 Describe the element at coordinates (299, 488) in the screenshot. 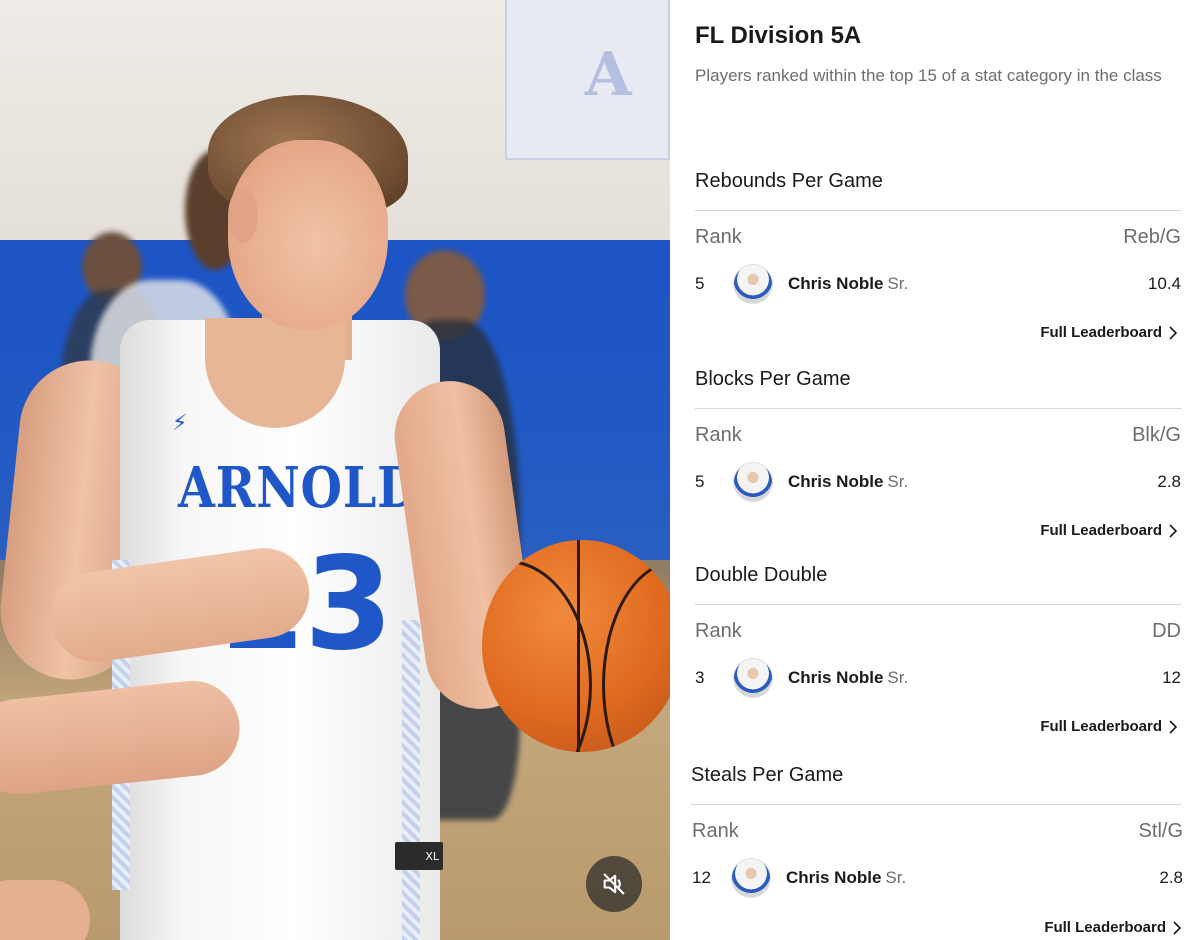

I see `jersey-name: ARNOLD` at that location.